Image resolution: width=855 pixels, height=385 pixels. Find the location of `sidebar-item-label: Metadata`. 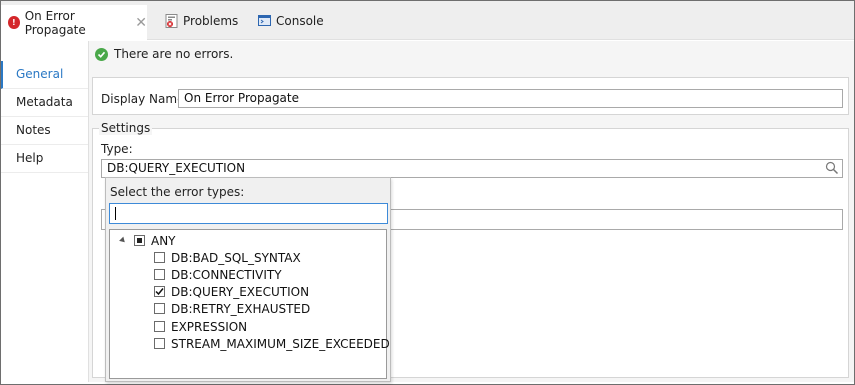

sidebar-item-label: Metadata is located at coordinates (44, 102).